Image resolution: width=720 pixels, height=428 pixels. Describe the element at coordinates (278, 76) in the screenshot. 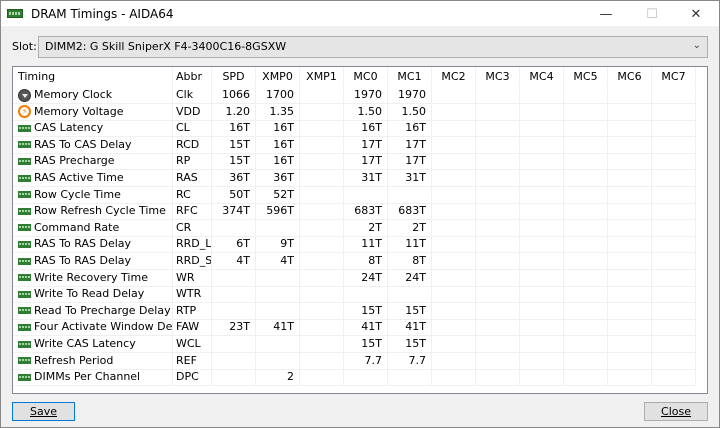

I see `column-header-xmp0: XMP0` at that location.